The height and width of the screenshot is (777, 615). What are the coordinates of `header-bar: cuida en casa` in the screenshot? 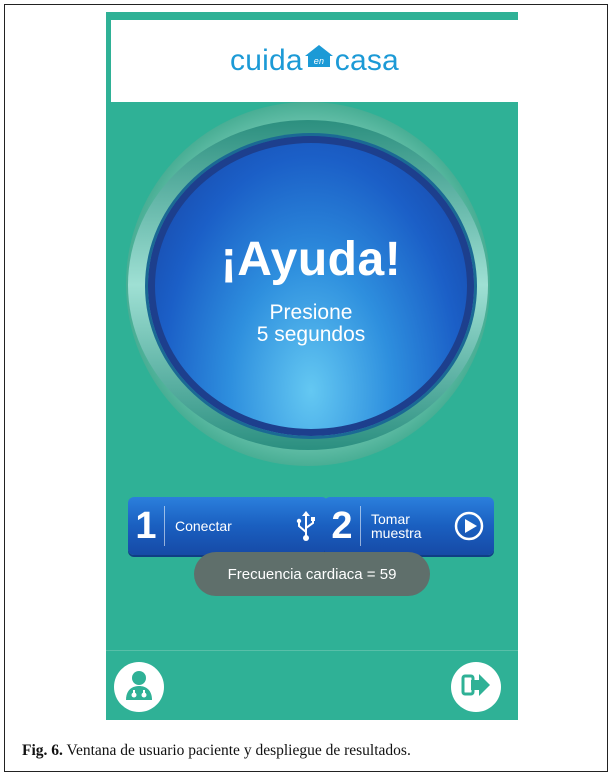 It's located at (314, 61).